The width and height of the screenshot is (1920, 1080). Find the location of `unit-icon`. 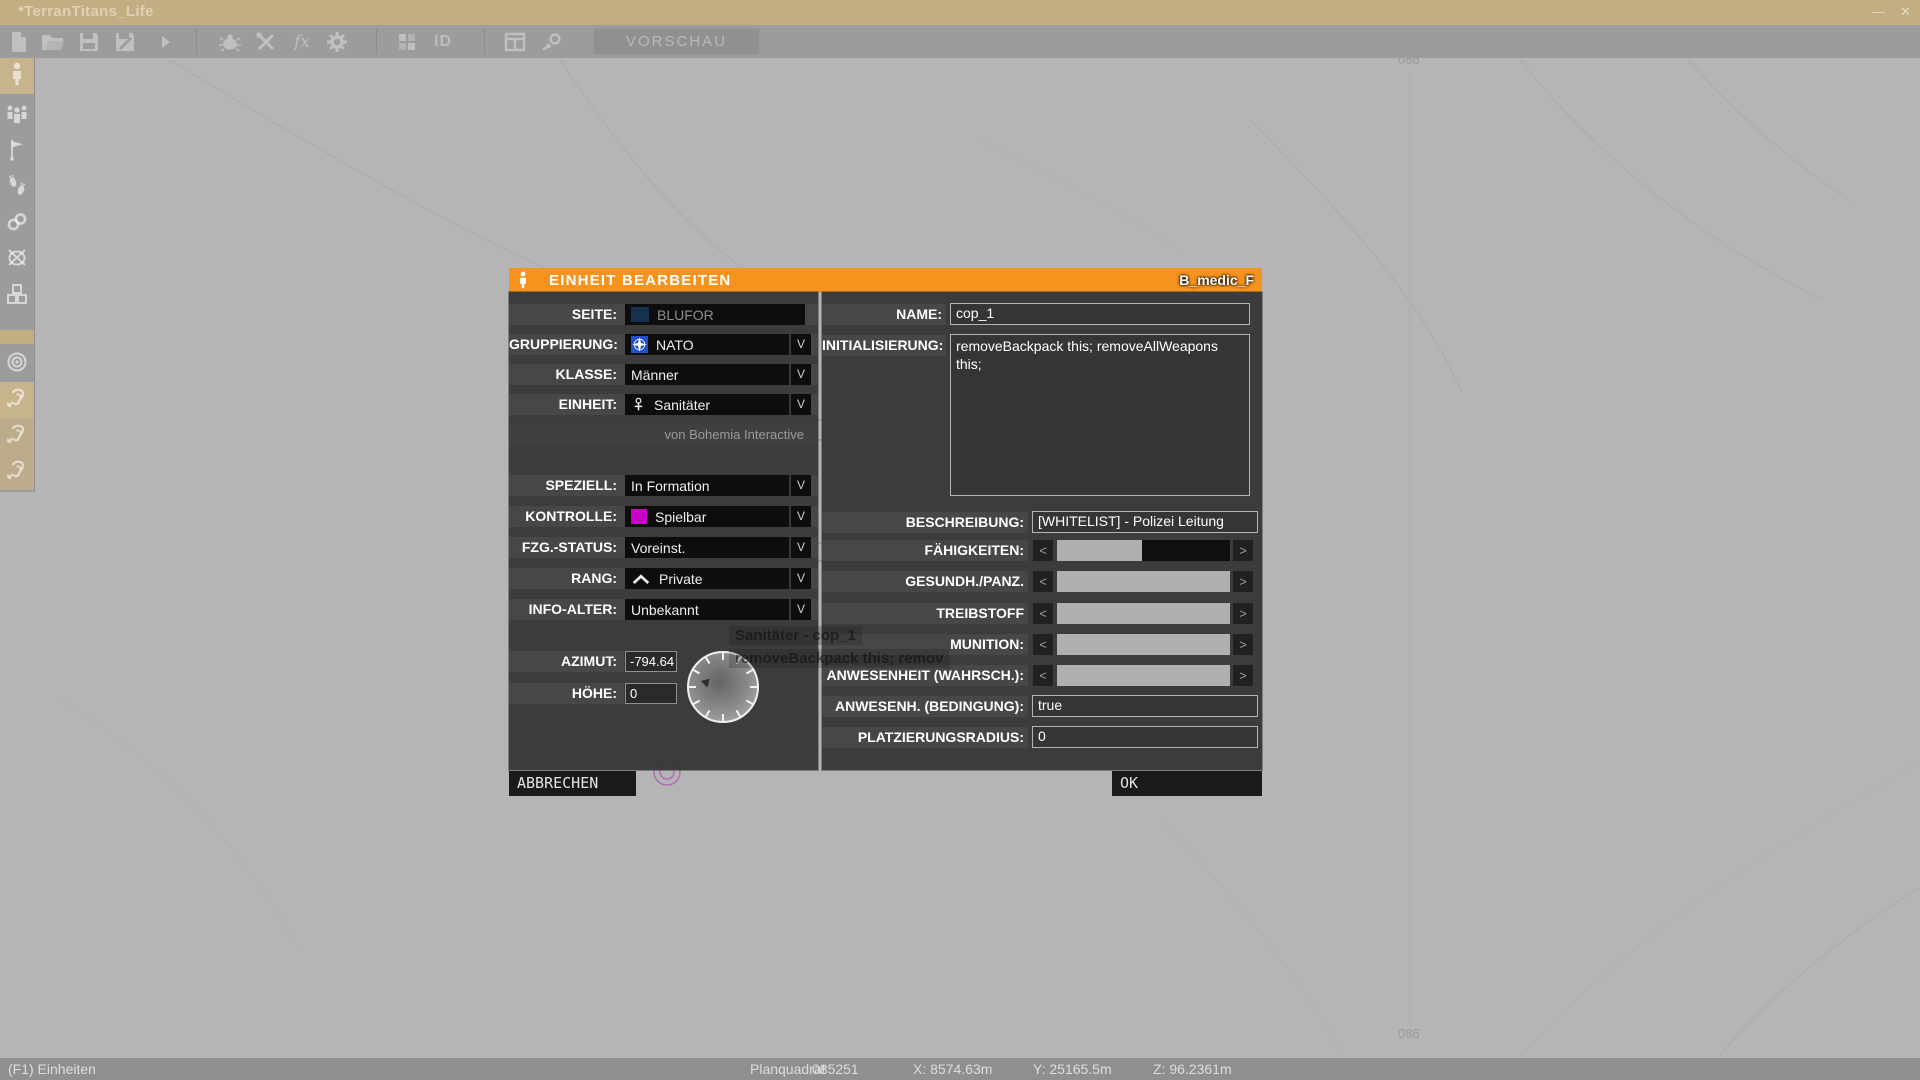

unit-icon is located at coordinates (523, 280).